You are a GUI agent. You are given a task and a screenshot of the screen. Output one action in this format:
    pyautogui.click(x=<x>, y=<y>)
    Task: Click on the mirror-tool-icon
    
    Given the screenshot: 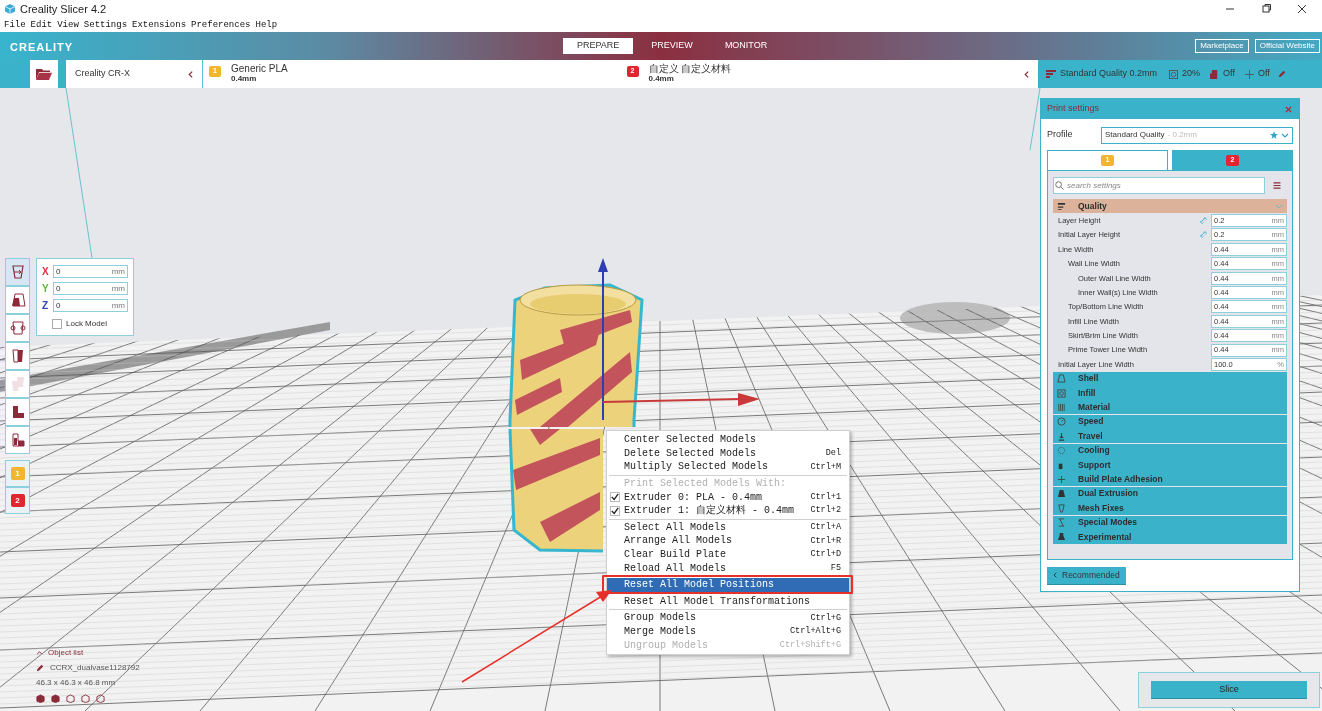 What is the action you would take?
    pyautogui.click(x=17, y=356)
    